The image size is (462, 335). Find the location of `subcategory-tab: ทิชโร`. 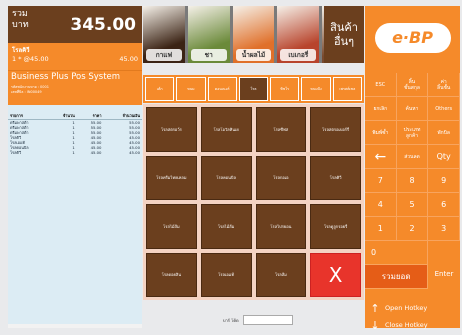

subcategory-tab: ทิชโร is located at coordinates (285, 89).